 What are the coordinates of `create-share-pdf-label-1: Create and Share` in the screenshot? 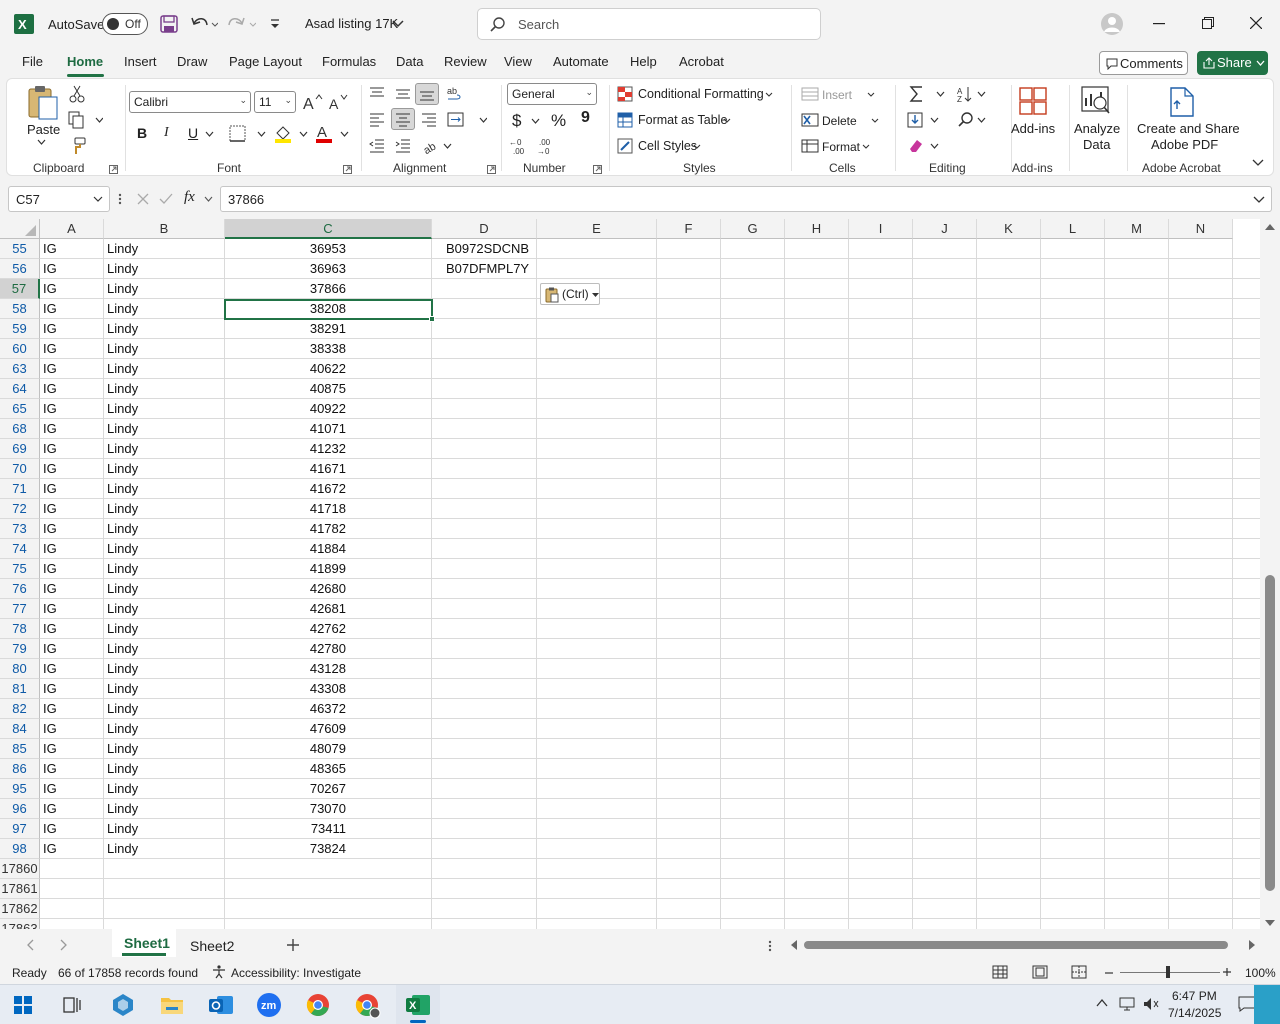 It's located at (1188, 128).